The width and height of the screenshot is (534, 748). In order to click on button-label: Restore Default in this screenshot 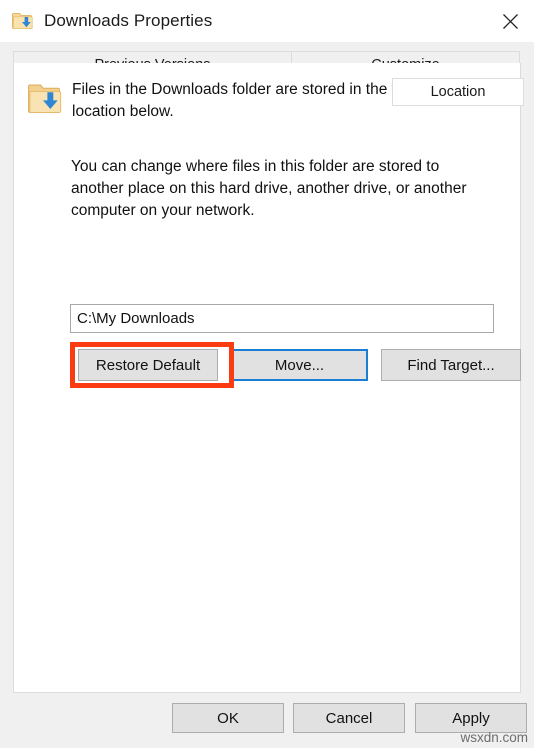, I will do `click(148, 365)`.